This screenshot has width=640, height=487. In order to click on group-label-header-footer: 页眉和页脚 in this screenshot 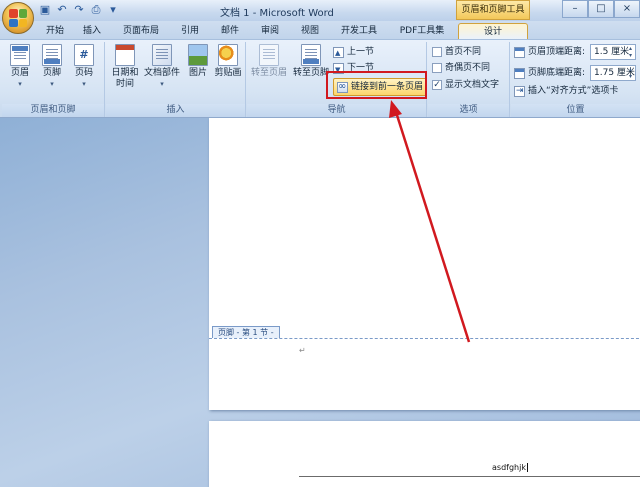, I will do `click(53, 110)`.